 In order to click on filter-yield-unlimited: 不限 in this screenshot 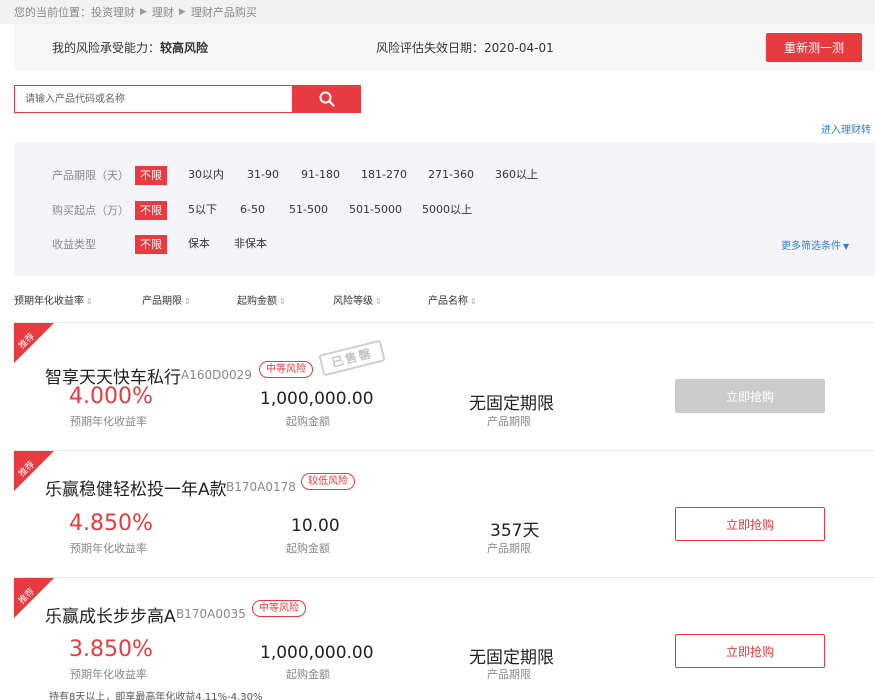, I will do `click(151, 244)`.